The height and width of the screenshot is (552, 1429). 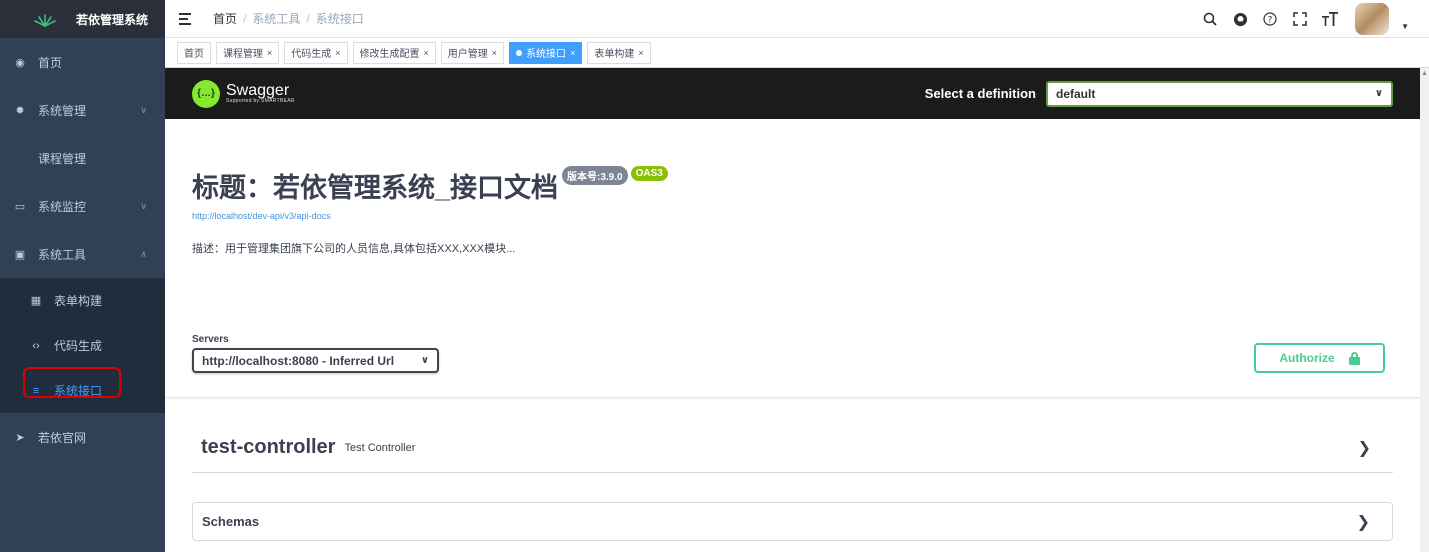 I want to click on sidebar-item-label: 表单构建, so click(x=78, y=301).